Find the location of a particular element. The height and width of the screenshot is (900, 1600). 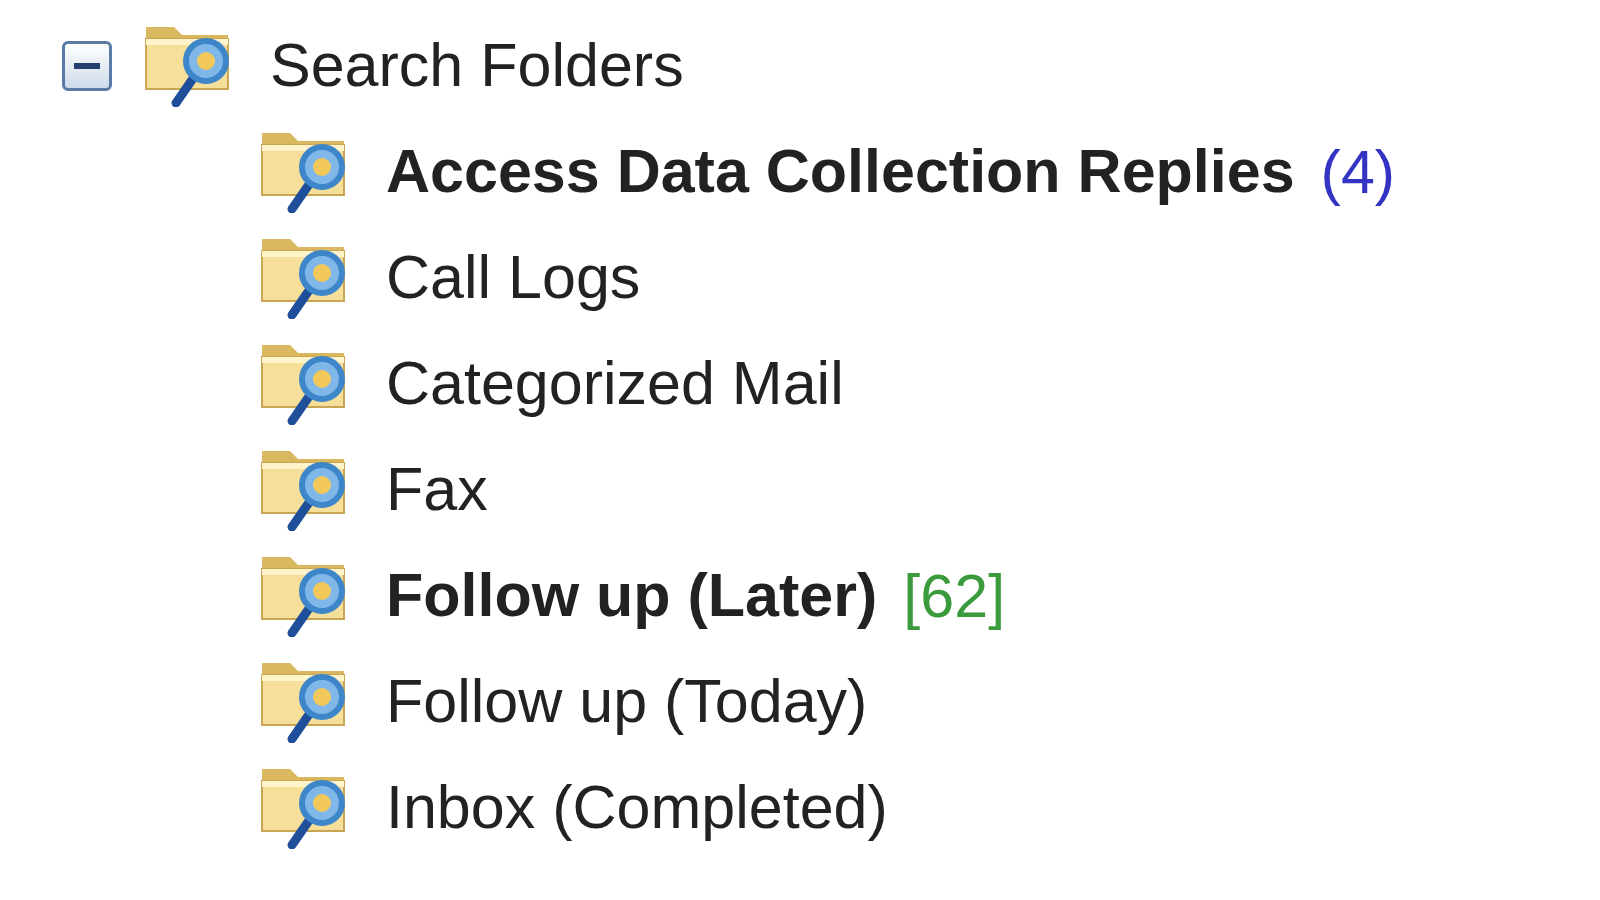

folder-label: Fax is located at coordinates (437, 490).